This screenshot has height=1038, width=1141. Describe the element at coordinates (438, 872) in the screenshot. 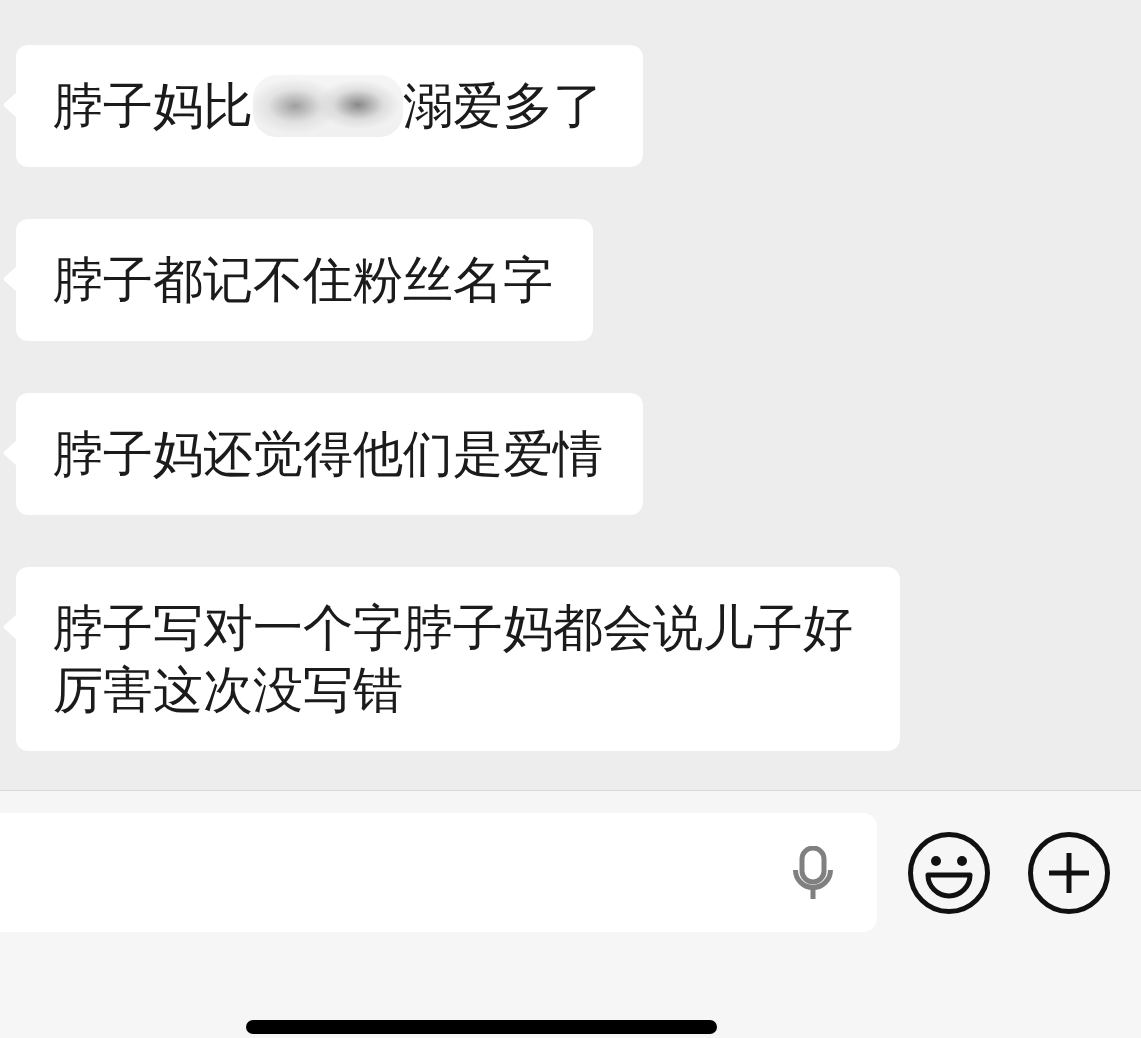

I see `message-input` at that location.